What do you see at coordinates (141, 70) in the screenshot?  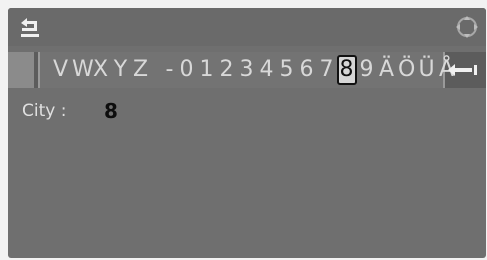 I see `speller-char: Z` at bounding box center [141, 70].